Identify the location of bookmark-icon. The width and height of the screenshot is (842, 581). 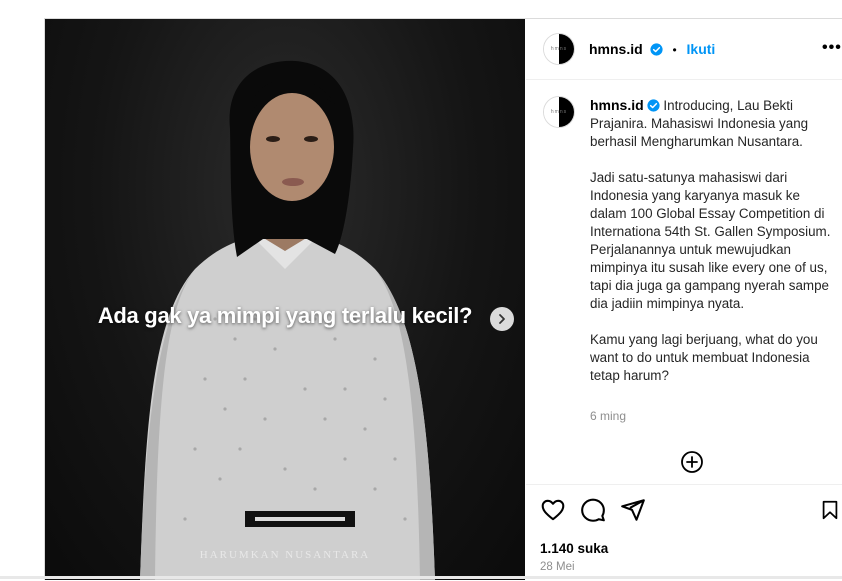
(830, 510).